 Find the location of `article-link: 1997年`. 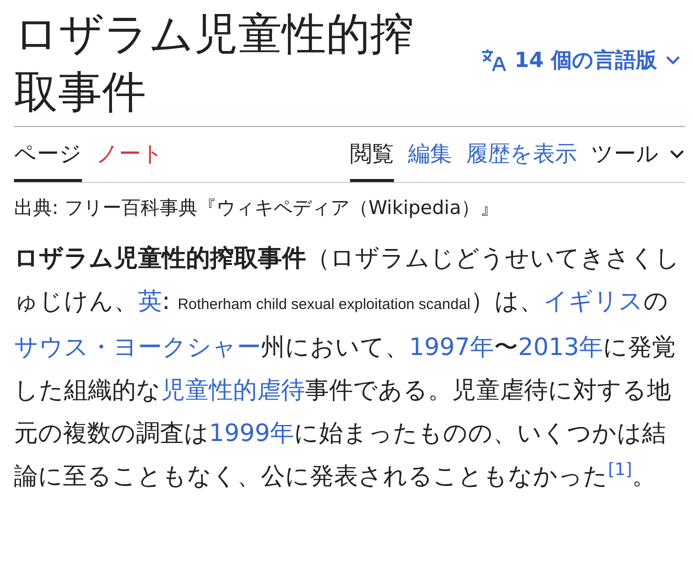

article-link: 1997年 is located at coordinates (451, 347).